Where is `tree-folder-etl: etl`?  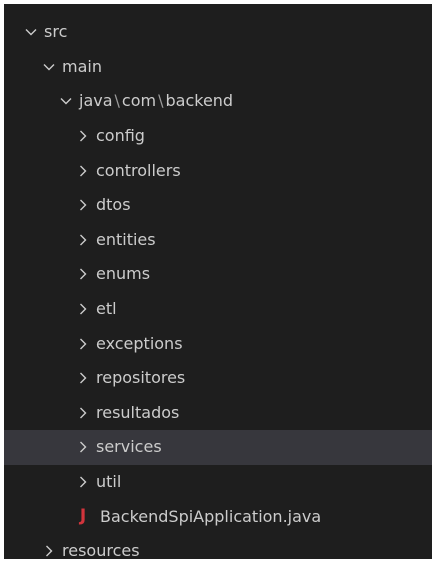 tree-folder-etl: etl is located at coordinates (218, 309).